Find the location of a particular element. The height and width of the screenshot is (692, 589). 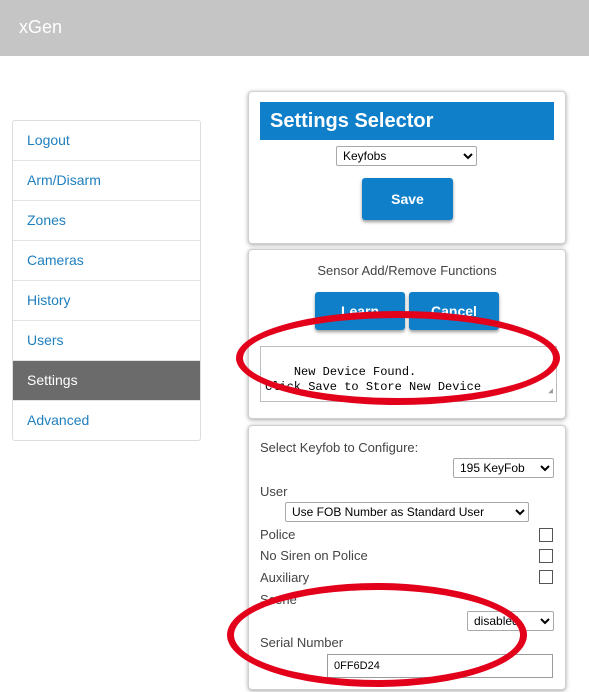

serial-number-input: 0FF6D24 is located at coordinates (440, 666).